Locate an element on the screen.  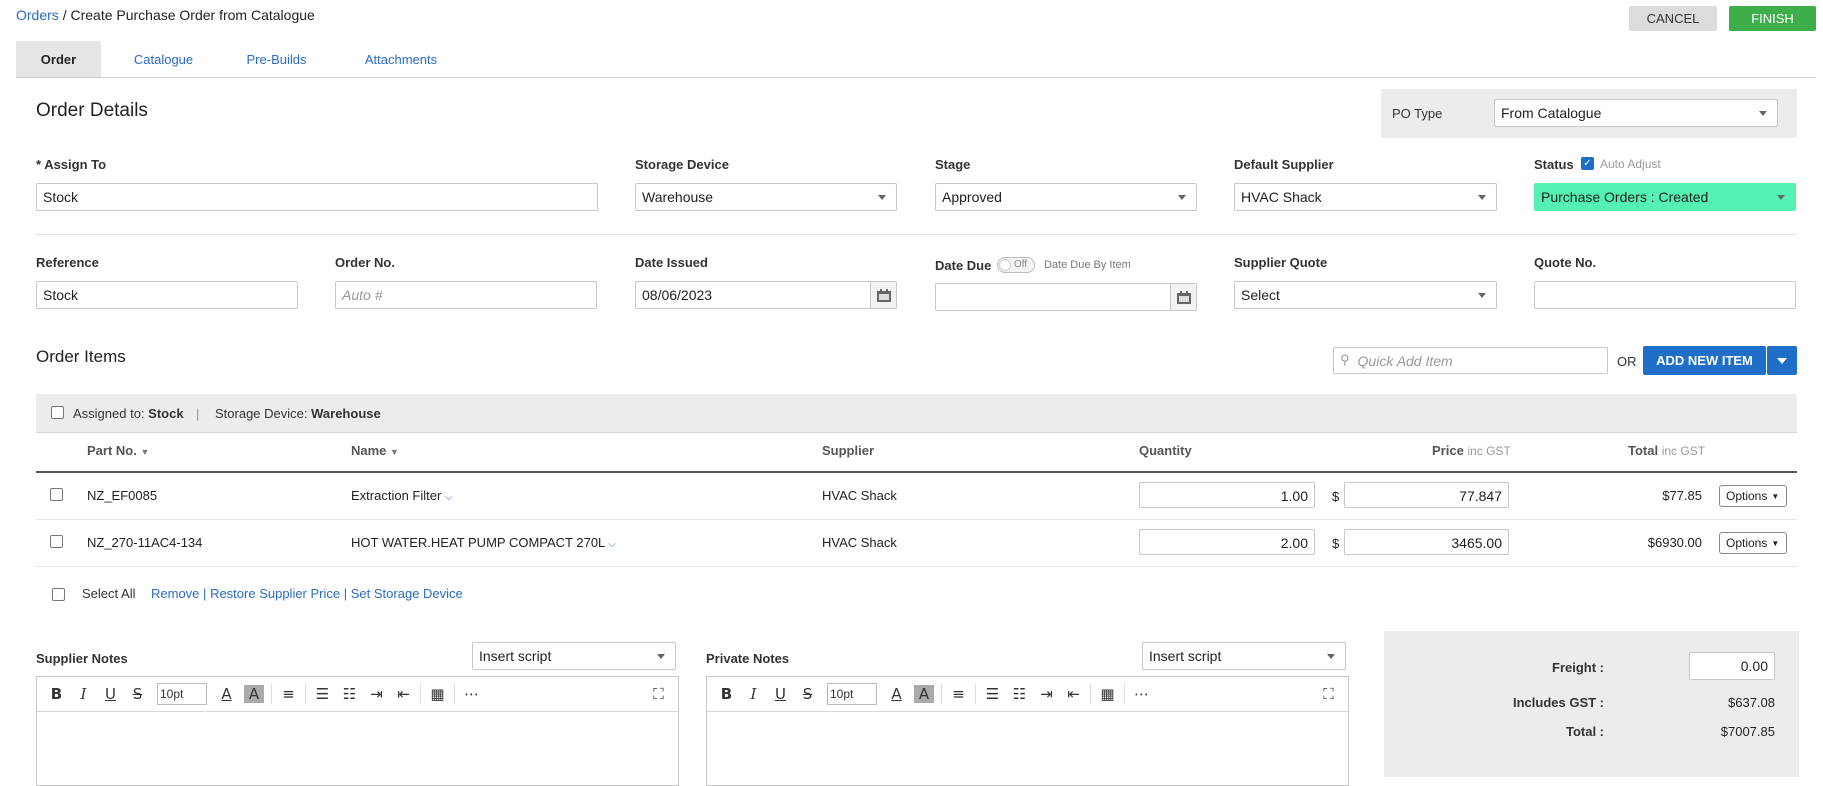
auto-adjust-checkbox: ✓ is located at coordinates (1587, 163).